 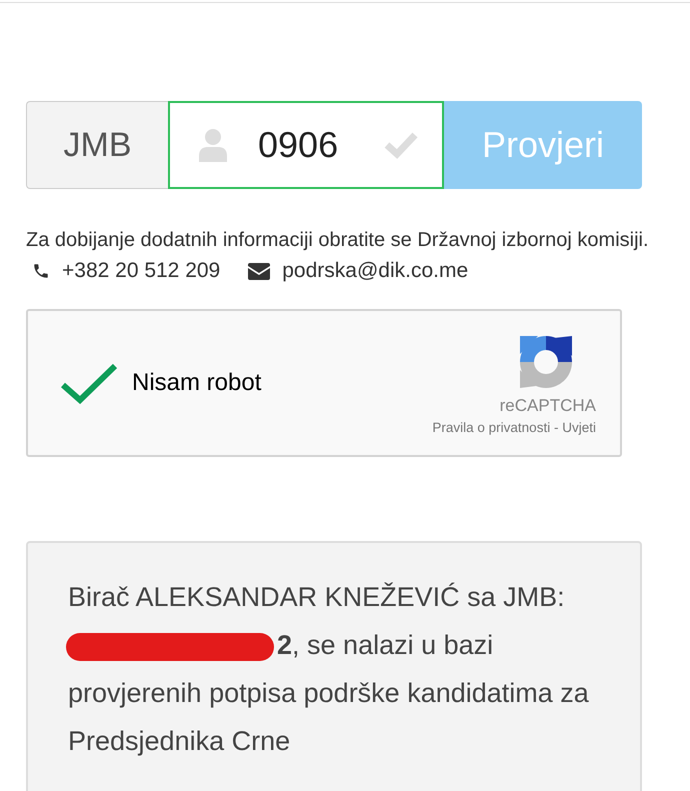 What do you see at coordinates (197, 383) in the screenshot?
I see `checkbox-label: Nisam robot` at bounding box center [197, 383].